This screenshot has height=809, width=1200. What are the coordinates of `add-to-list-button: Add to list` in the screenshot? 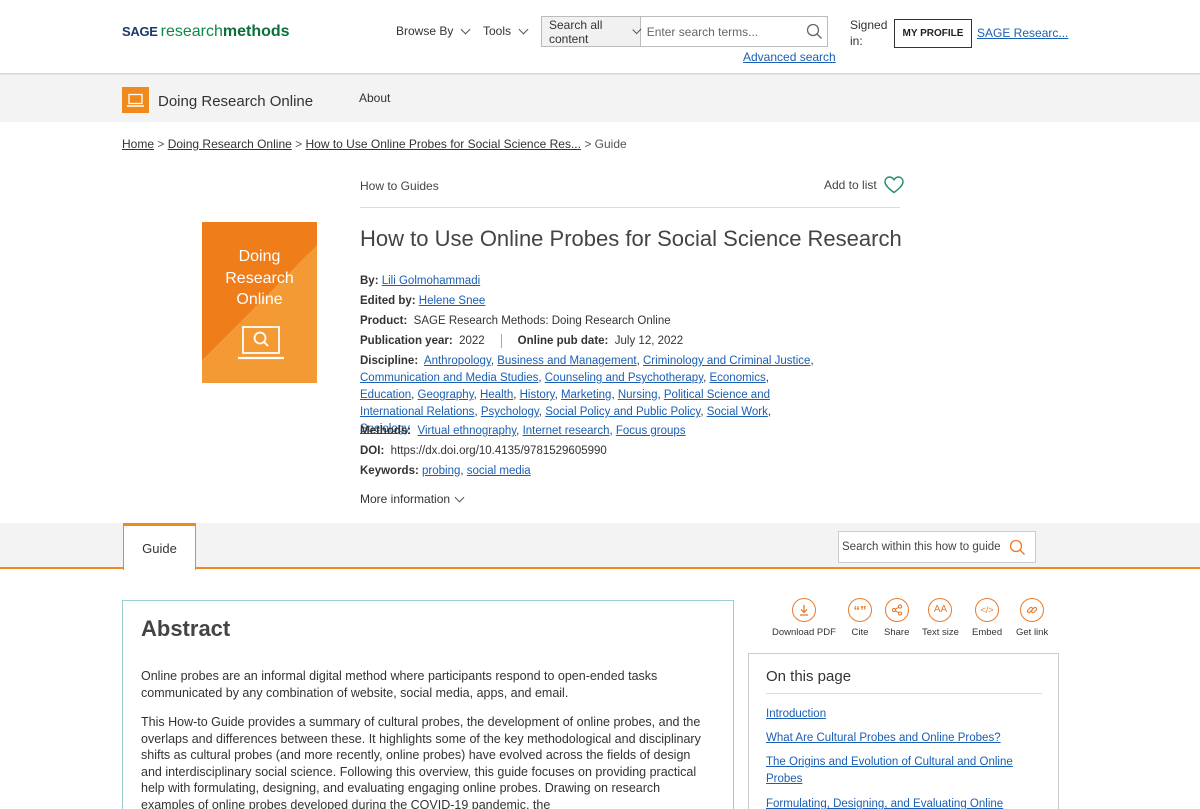 It's located at (864, 185).